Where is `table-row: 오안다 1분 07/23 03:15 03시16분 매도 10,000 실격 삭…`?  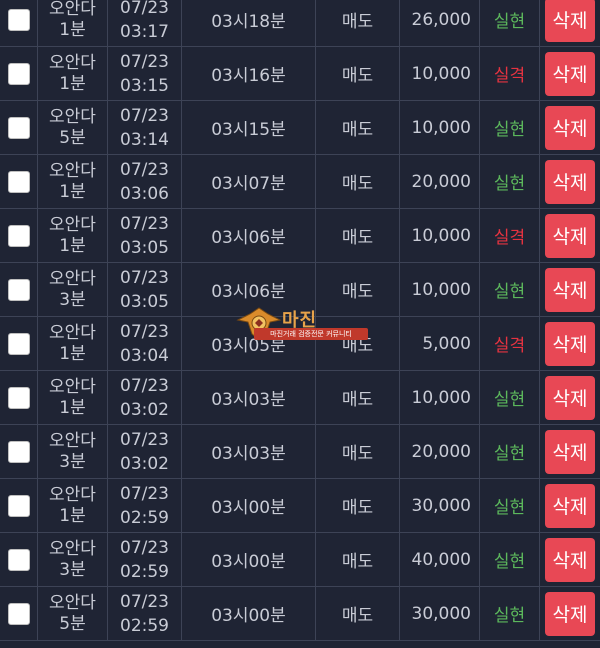 table-row: 오안다 1분 07/23 03:15 03시16분 매도 10,000 실격 삭… is located at coordinates (300, 74).